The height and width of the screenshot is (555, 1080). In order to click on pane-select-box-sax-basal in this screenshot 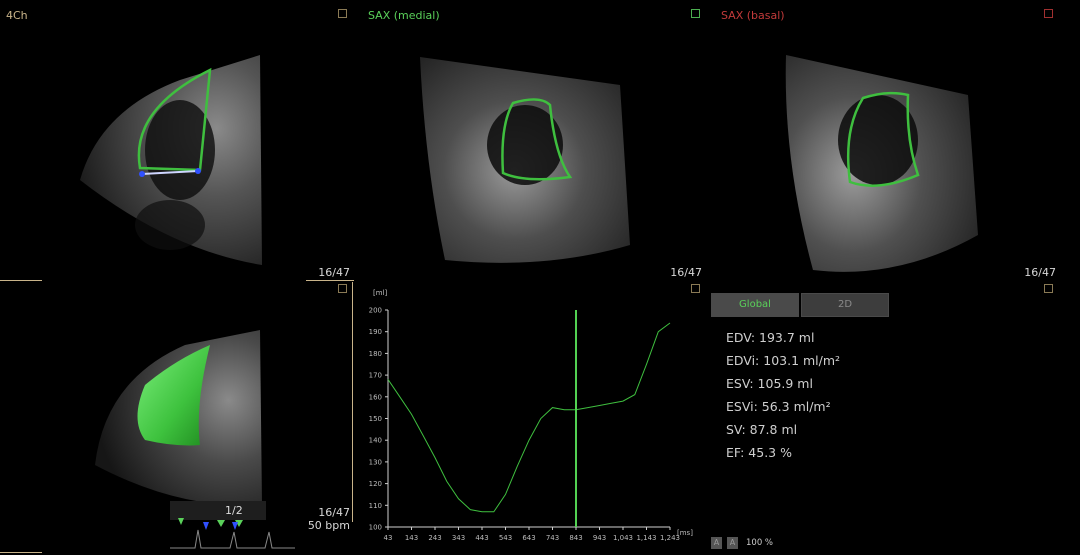, I will do `click(1048, 13)`.